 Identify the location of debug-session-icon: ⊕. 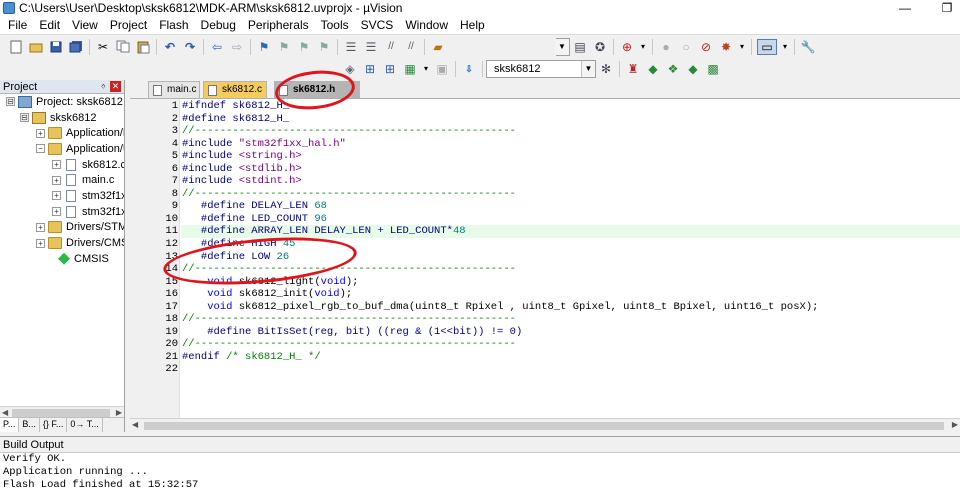
(627, 47).